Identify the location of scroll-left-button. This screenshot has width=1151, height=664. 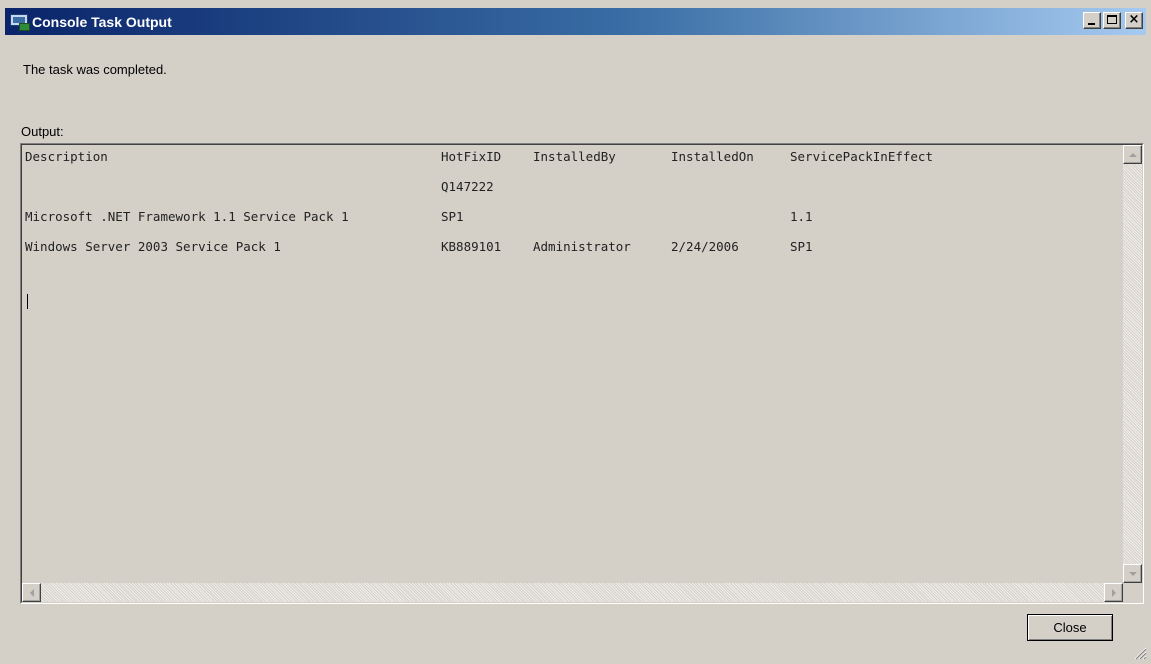
(31, 592).